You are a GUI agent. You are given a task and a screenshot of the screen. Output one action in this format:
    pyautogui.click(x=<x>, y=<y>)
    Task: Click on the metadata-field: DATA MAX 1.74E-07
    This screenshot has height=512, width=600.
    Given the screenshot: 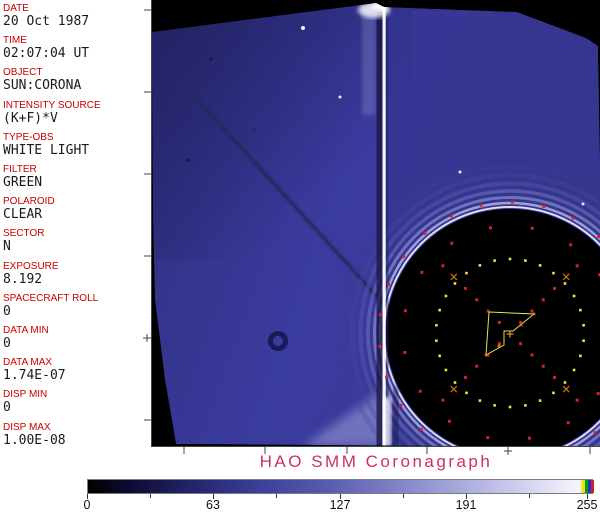 What is the action you would take?
    pyautogui.click(x=77, y=370)
    